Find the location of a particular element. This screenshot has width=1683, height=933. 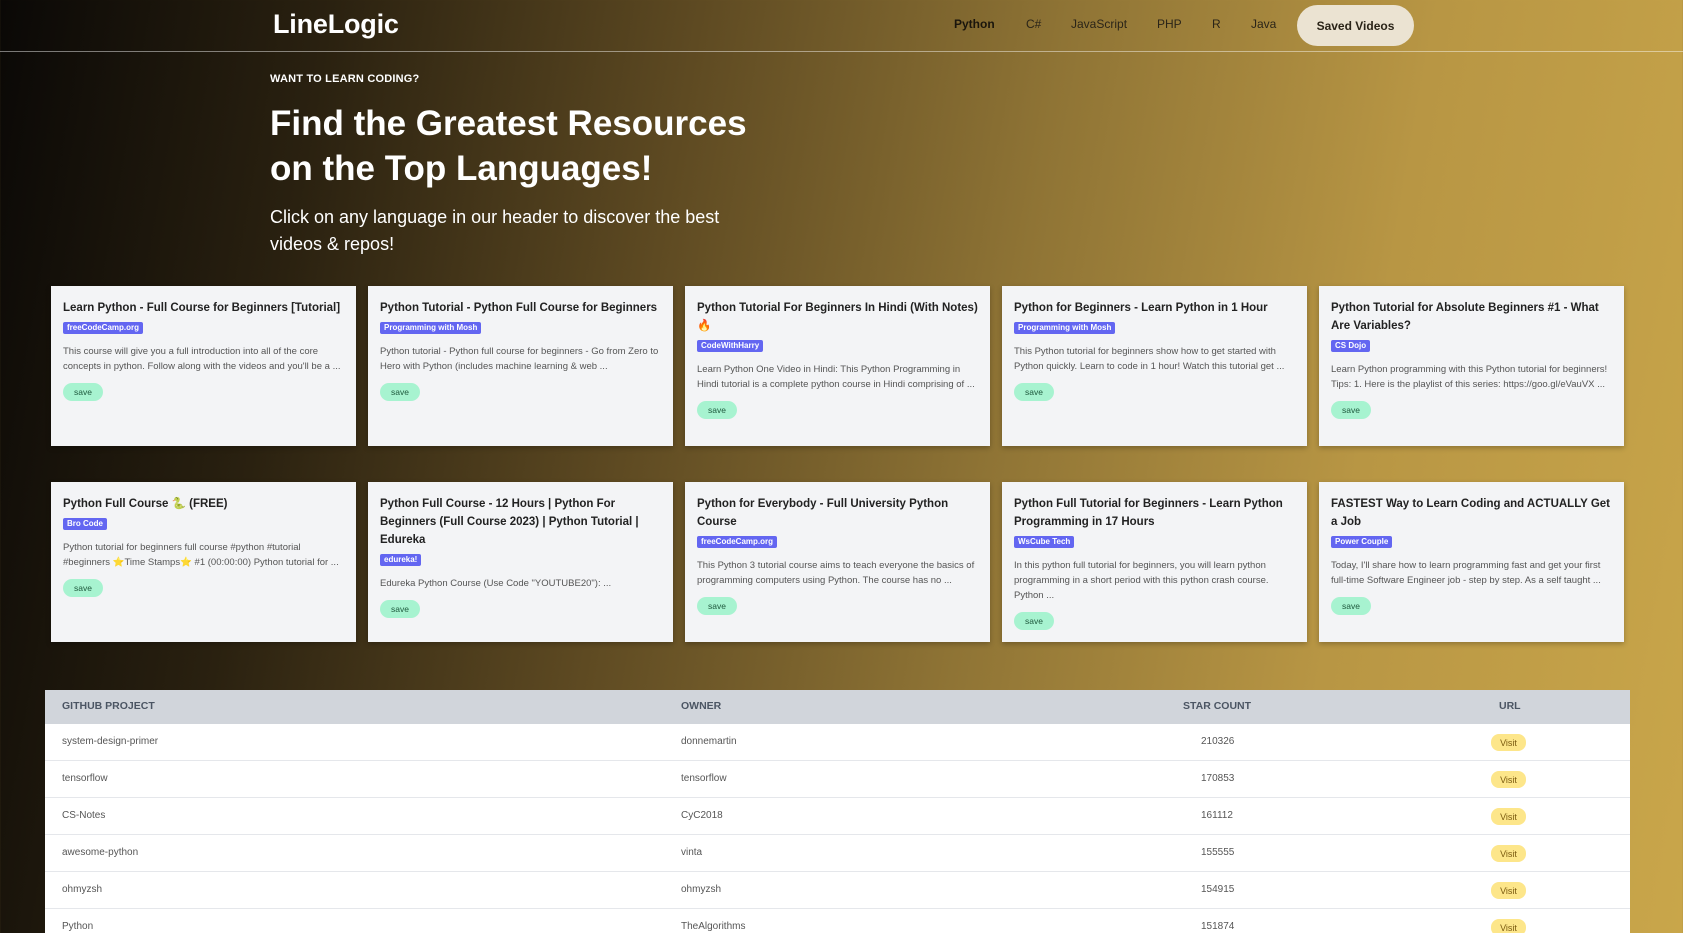

channel-badge: WsCube Tech is located at coordinates (1044, 542).